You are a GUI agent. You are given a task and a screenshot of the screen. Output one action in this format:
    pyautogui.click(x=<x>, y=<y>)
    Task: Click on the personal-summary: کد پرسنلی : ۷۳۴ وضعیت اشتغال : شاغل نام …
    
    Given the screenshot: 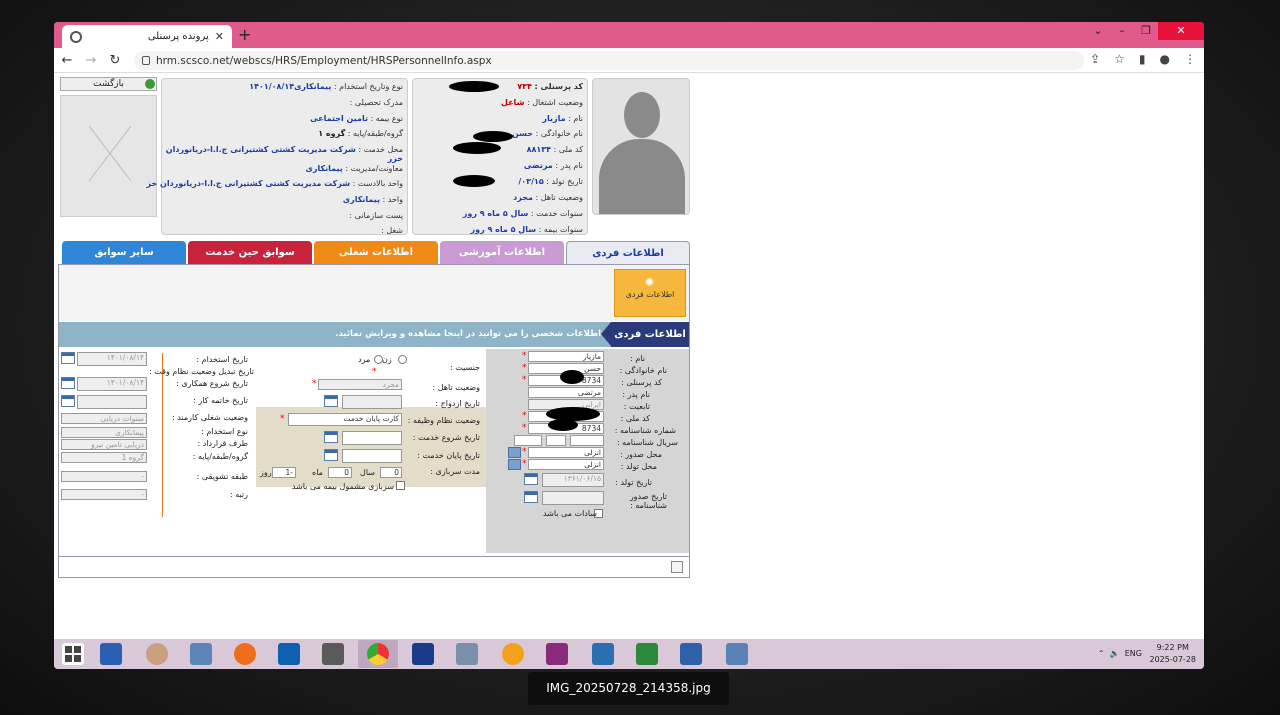 What is the action you would take?
    pyautogui.click(x=500, y=156)
    